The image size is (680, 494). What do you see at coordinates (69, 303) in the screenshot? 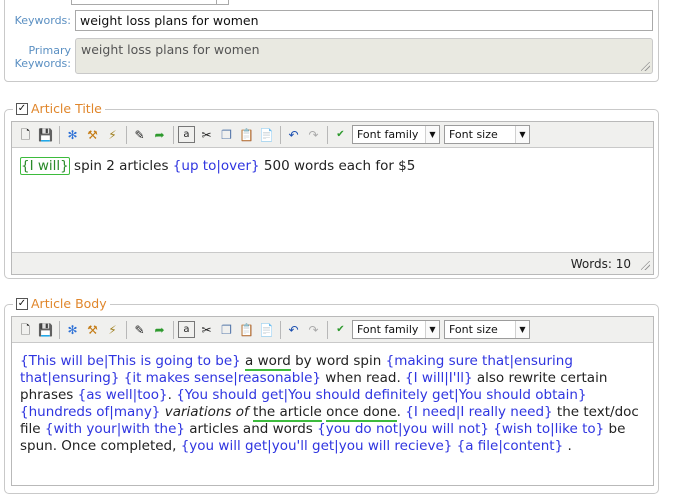
I see `article-body-legend-label: Article Body` at bounding box center [69, 303].